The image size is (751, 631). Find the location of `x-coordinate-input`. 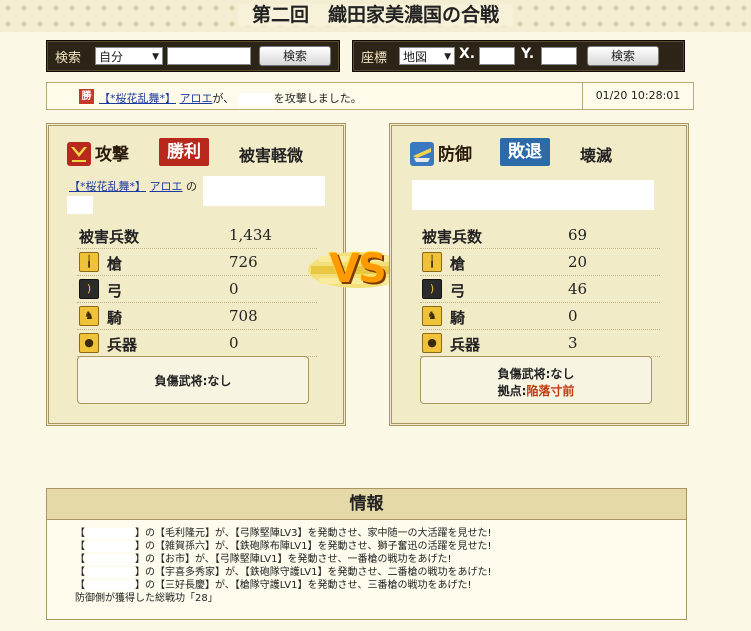

x-coordinate-input is located at coordinates (497, 56).